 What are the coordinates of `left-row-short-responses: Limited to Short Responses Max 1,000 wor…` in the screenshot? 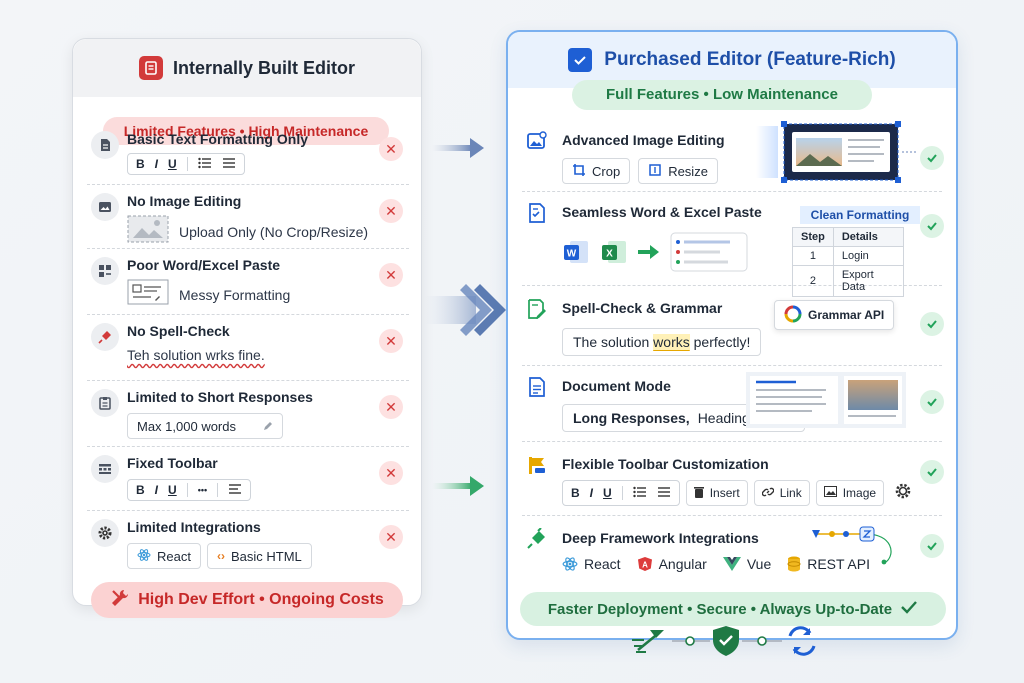 It's located at (248, 414).